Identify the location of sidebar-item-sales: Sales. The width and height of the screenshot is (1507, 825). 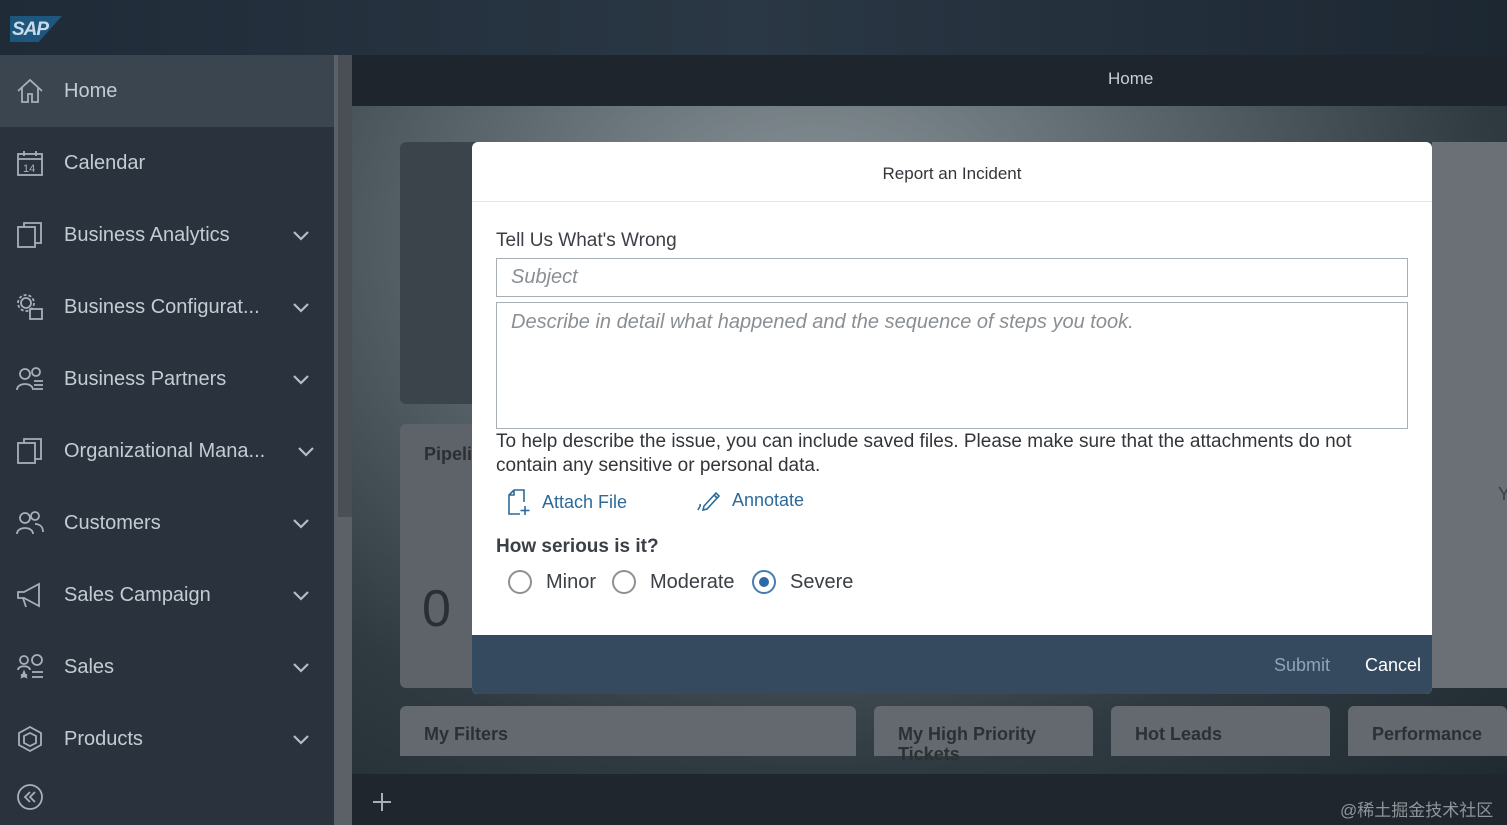
(167, 667).